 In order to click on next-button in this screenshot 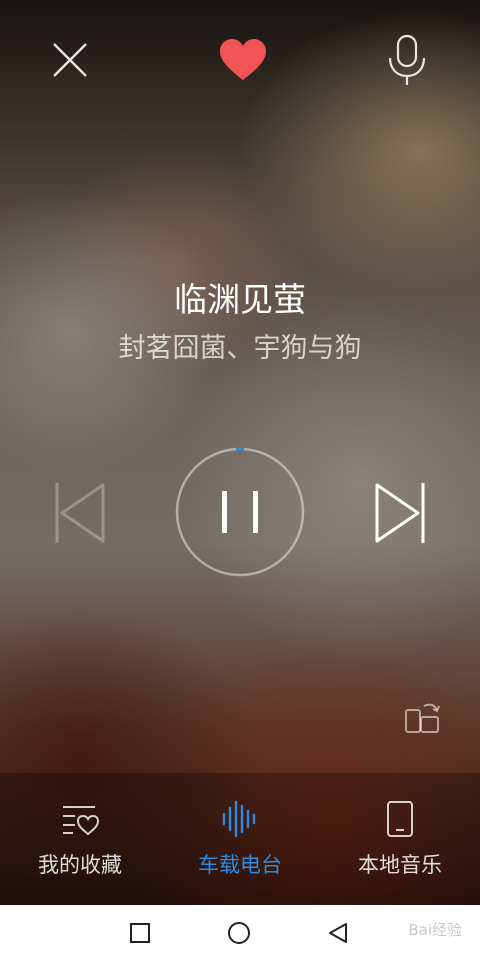, I will do `click(400, 513)`.